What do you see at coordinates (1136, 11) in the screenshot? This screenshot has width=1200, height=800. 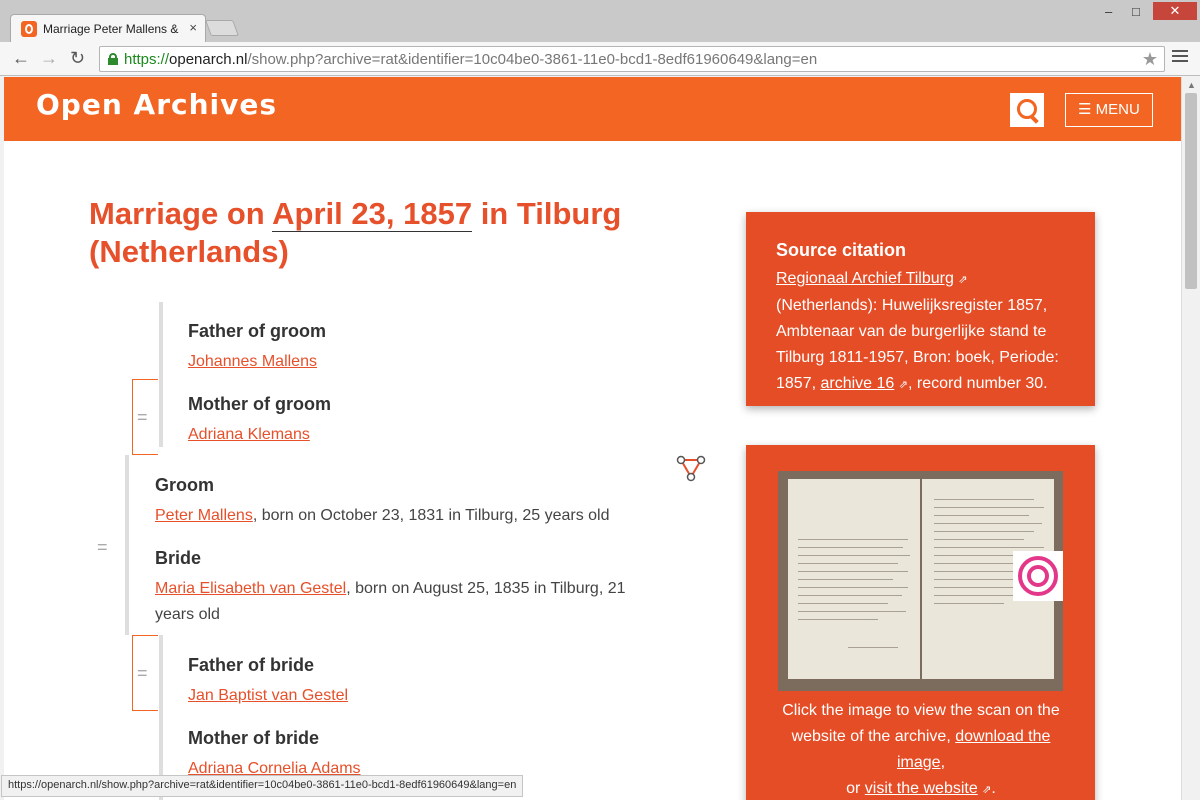 I see `maximize-button: □` at bounding box center [1136, 11].